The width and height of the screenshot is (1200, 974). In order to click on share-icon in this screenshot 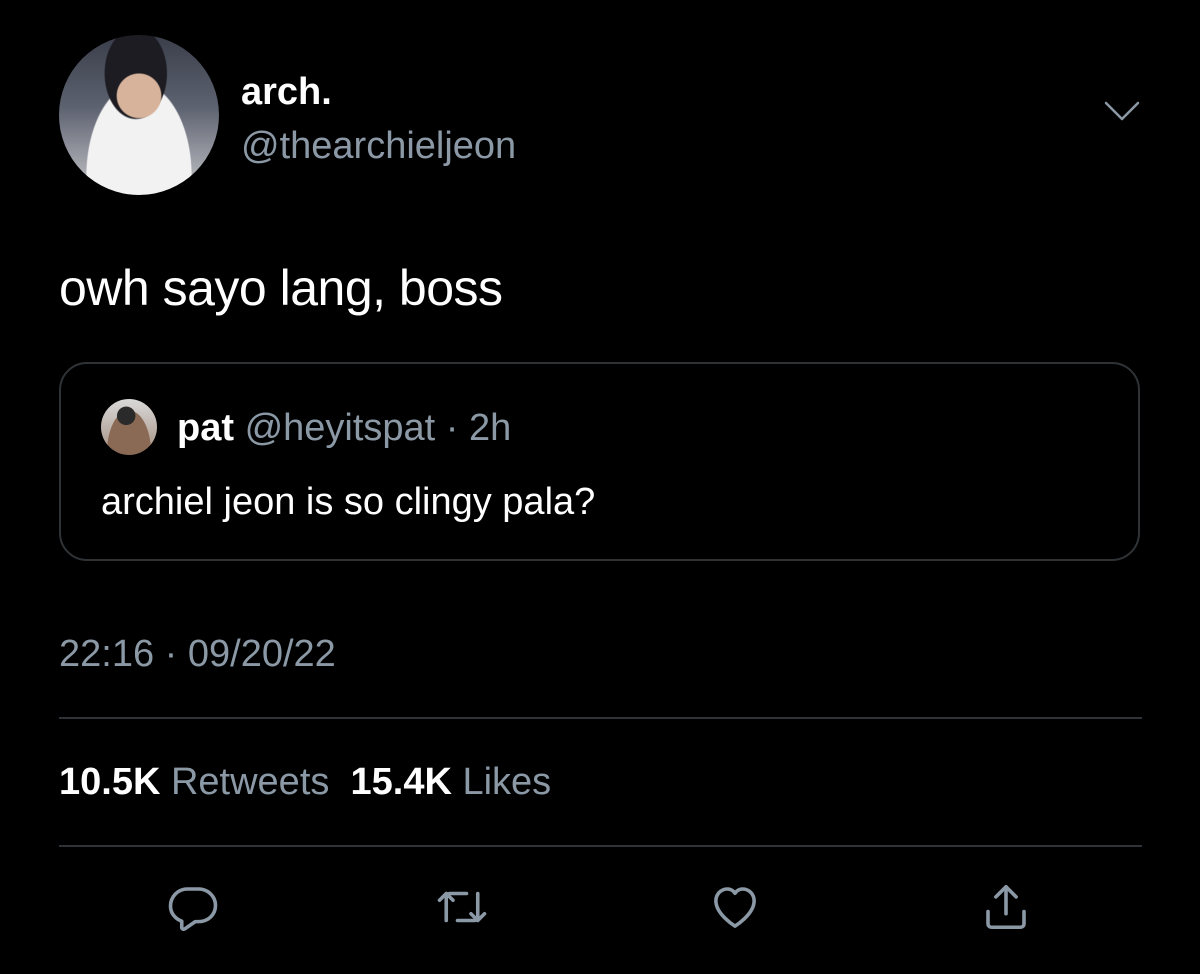, I will do `click(1006, 907)`.